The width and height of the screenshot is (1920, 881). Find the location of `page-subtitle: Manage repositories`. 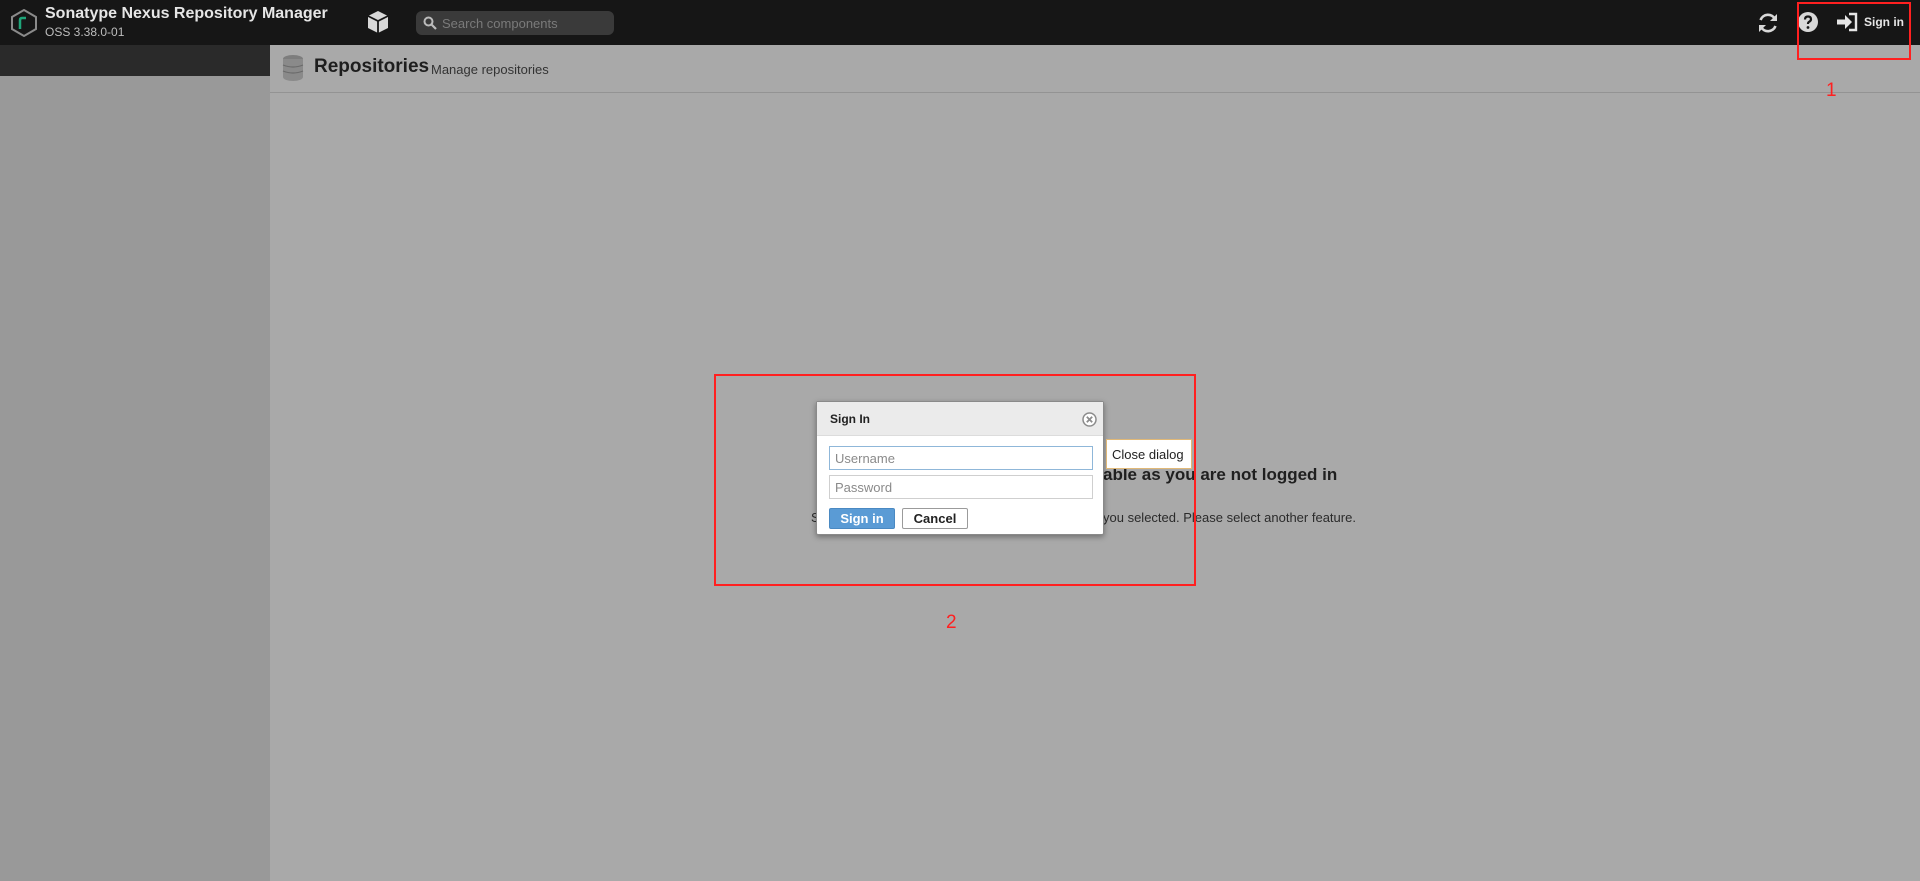

page-subtitle: Manage repositories is located at coordinates (490, 69).